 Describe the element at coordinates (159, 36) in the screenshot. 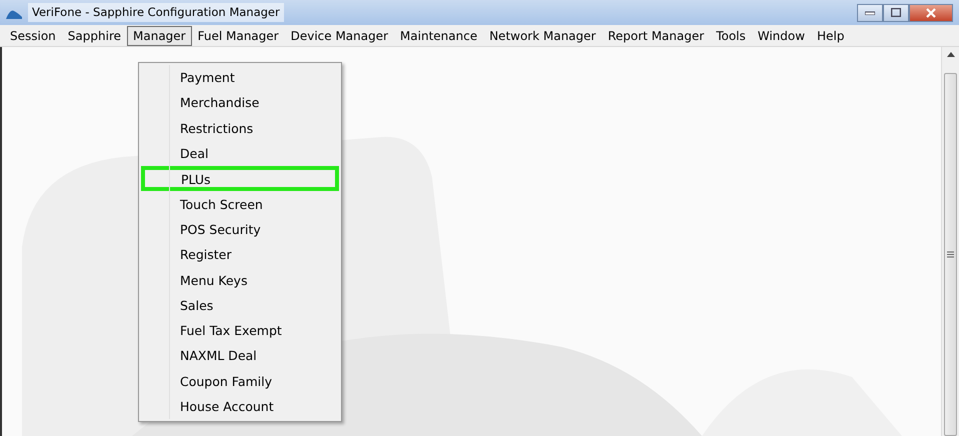

I see `menu-item: Manager` at that location.